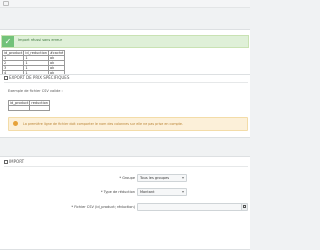 This screenshot has width=320, height=250. Describe the element at coordinates (56, 53) in the screenshot. I see `table-header-cell: #caché` at that location.